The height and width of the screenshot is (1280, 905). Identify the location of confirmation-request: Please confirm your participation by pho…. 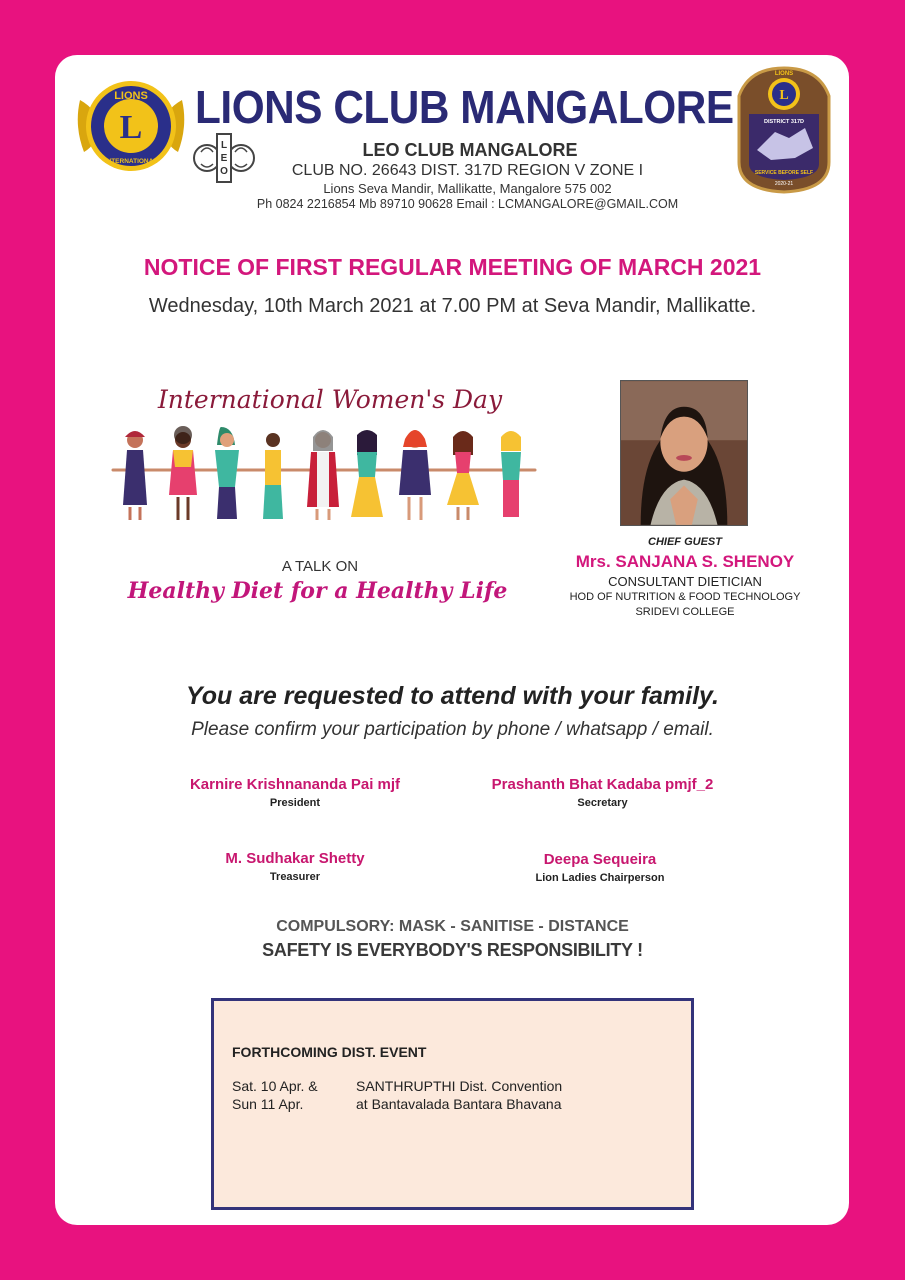
(452, 729).